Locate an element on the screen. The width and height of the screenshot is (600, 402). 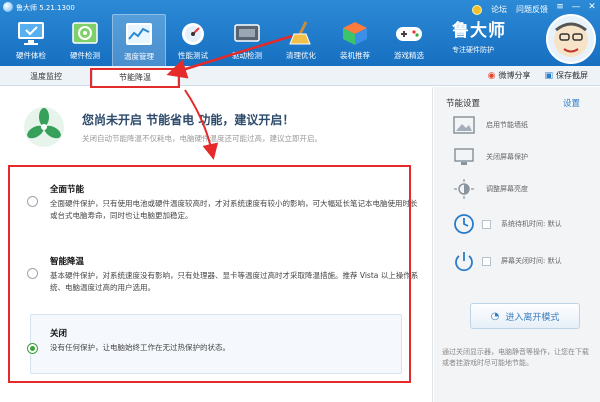
power-icon is located at coordinates (464, 261).